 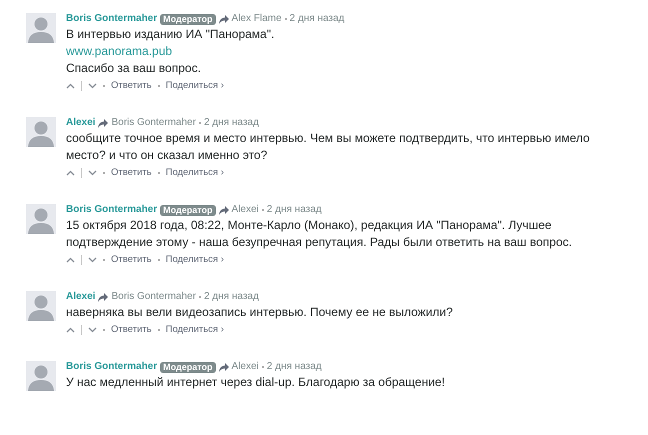 I want to click on comment-text: Спасибо за ваш вопрос., so click(x=134, y=68).